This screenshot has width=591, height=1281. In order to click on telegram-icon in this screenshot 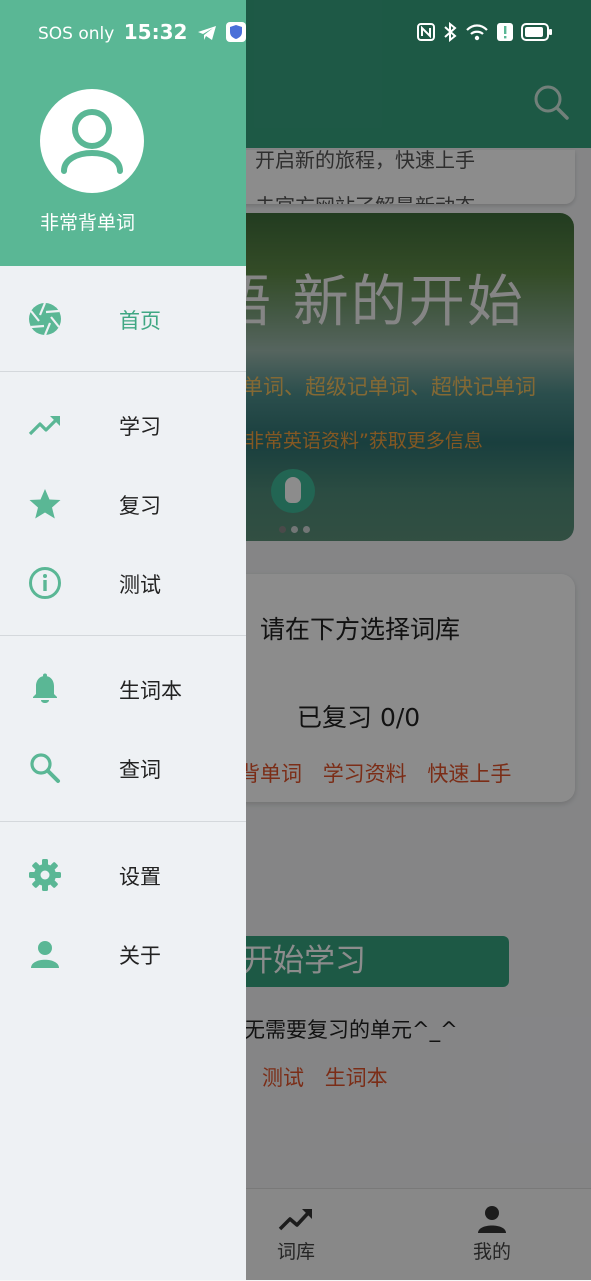, I will do `click(206, 33)`.